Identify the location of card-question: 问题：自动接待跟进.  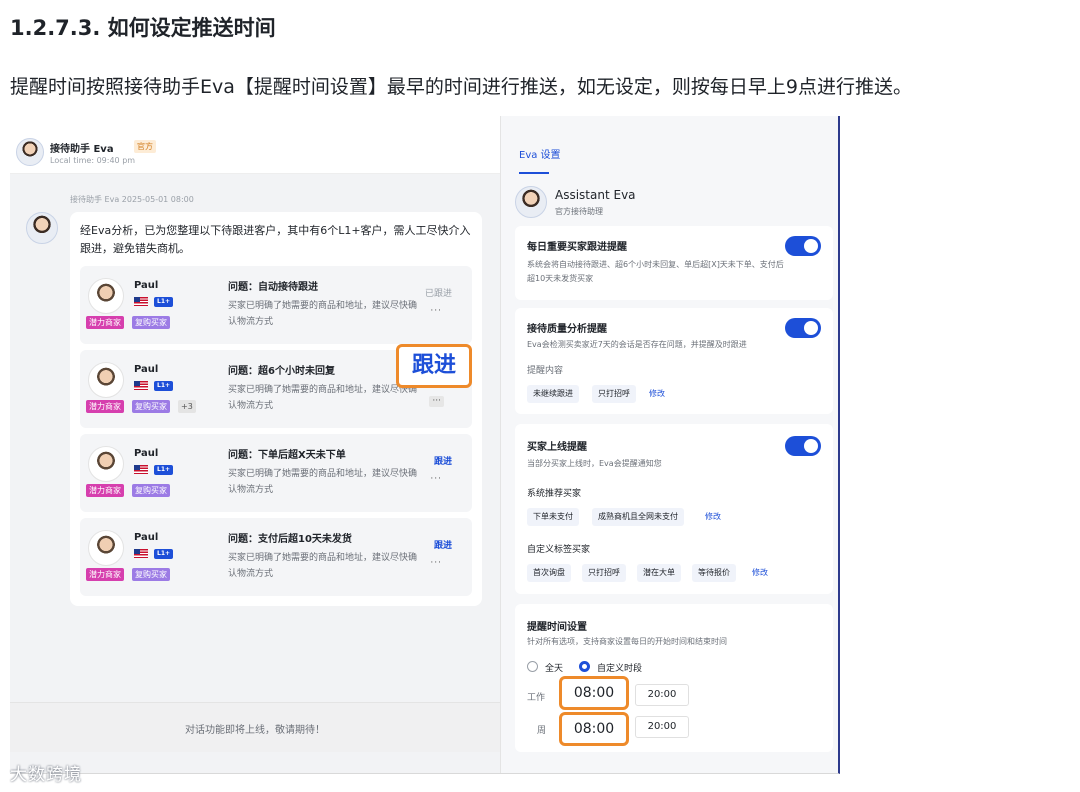
(273, 287).